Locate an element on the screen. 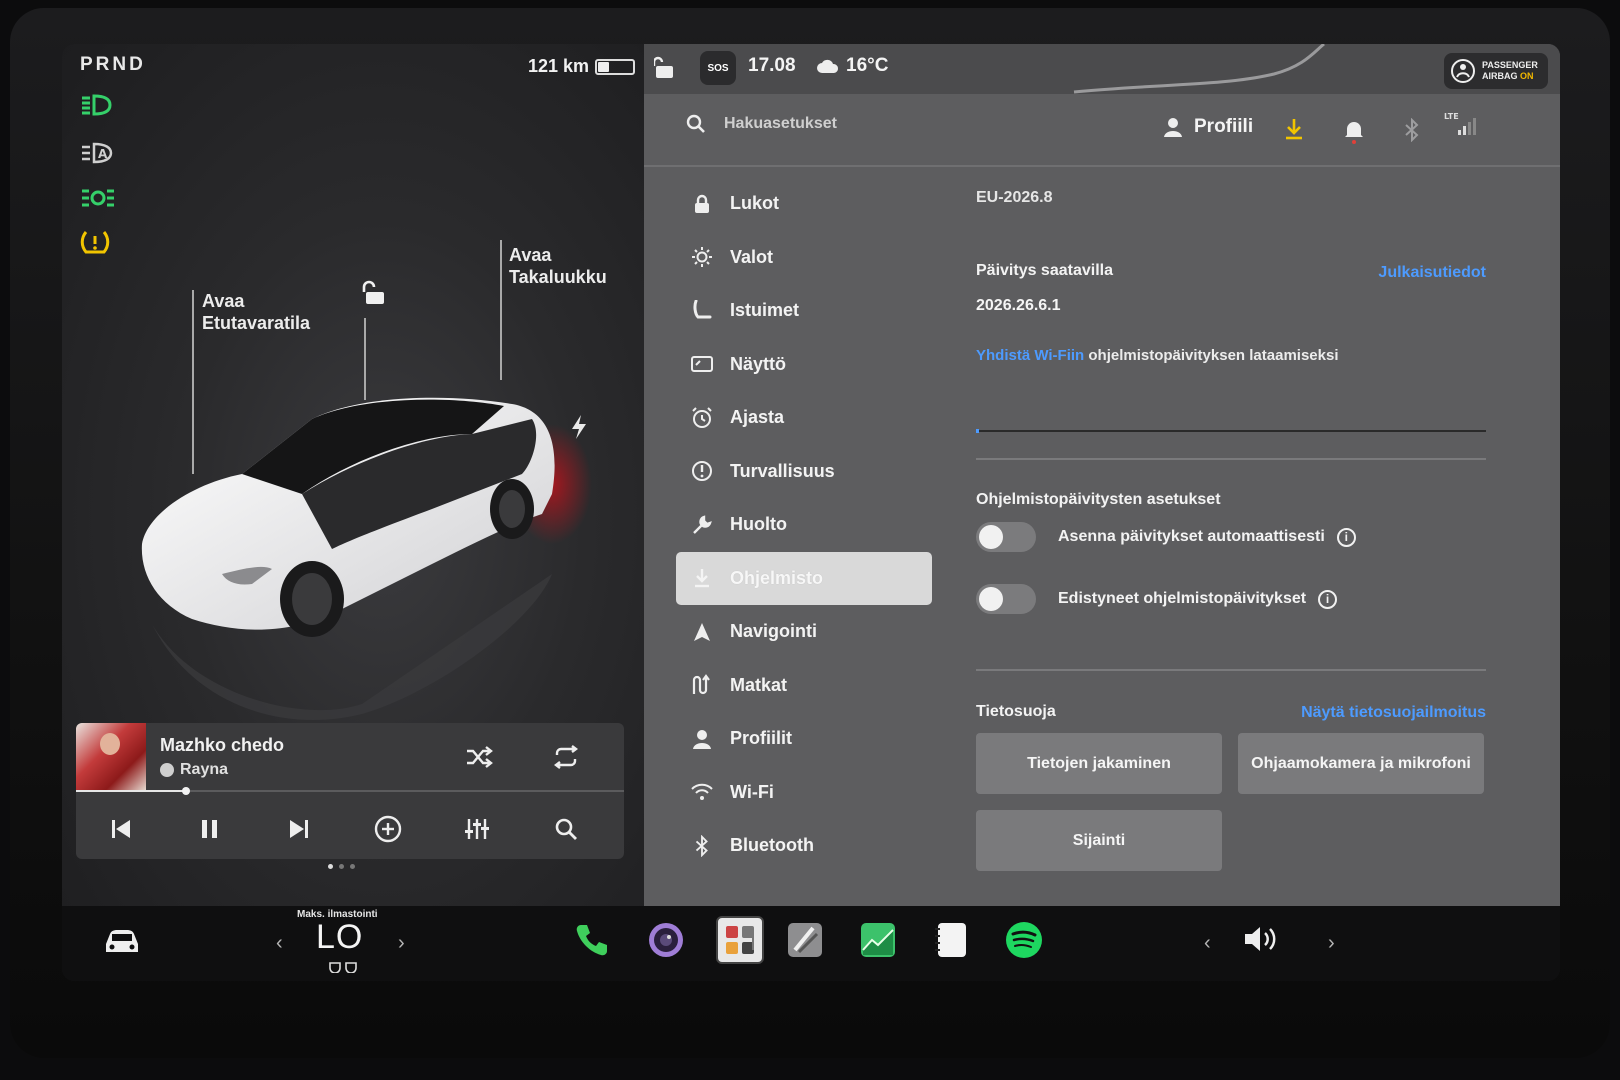  menu-item-bluetooth: Bluetooth is located at coordinates (804, 846).